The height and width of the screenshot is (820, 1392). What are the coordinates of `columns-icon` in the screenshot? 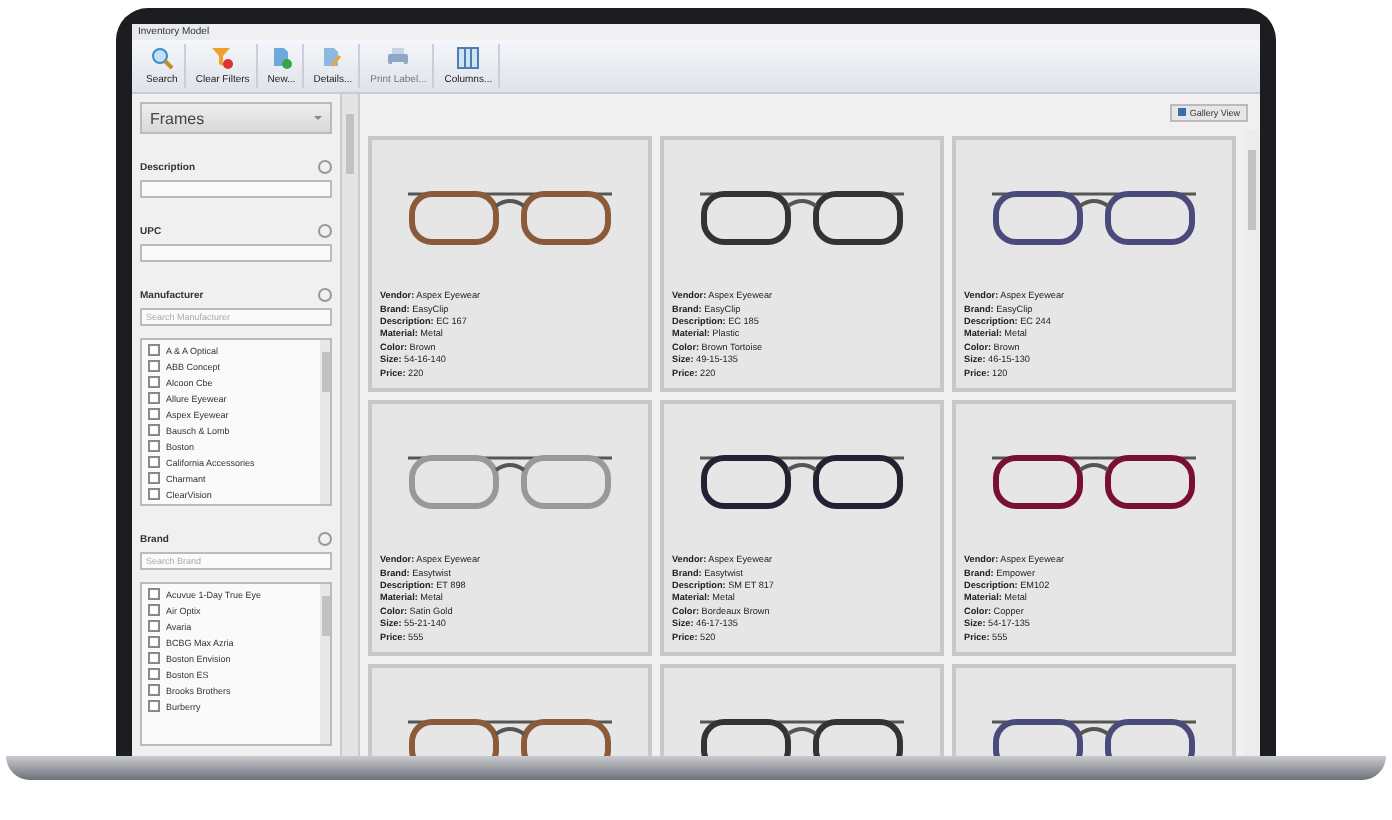 It's located at (468, 58).